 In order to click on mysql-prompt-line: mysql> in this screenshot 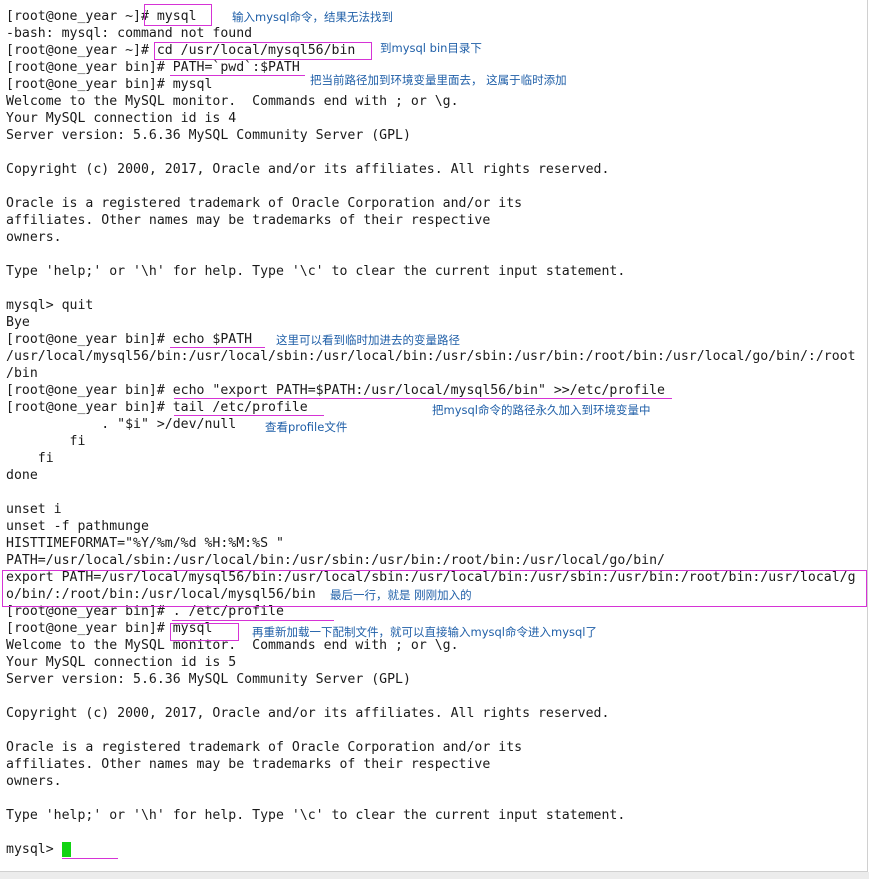, I will do `click(34, 849)`.